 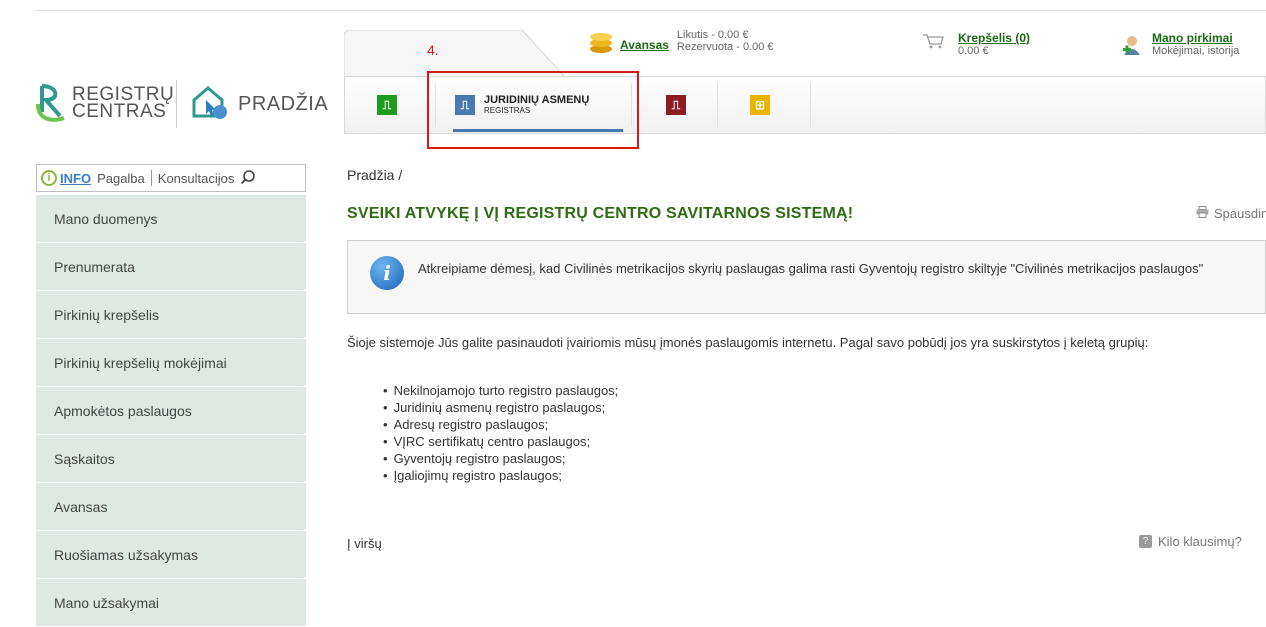 I want to click on printer-icon, so click(x=1202, y=213).